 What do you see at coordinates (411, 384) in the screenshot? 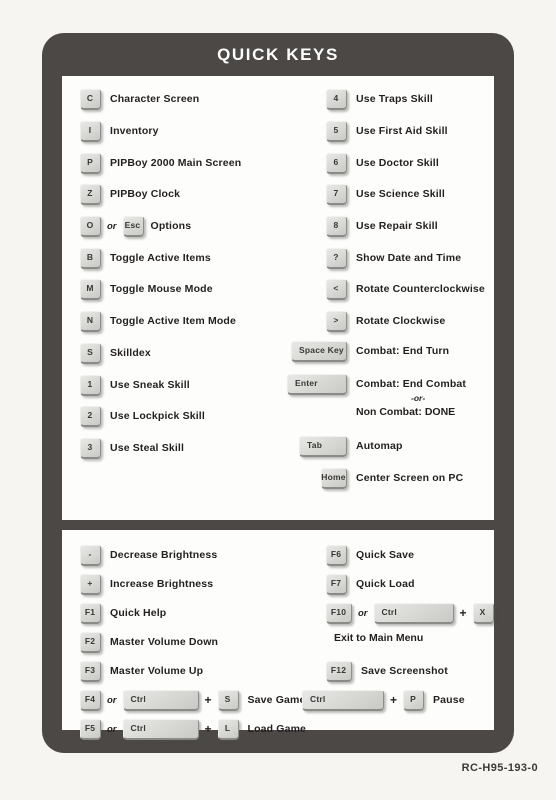
I see `shortcut-label: Combat: End Combat` at bounding box center [411, 384].